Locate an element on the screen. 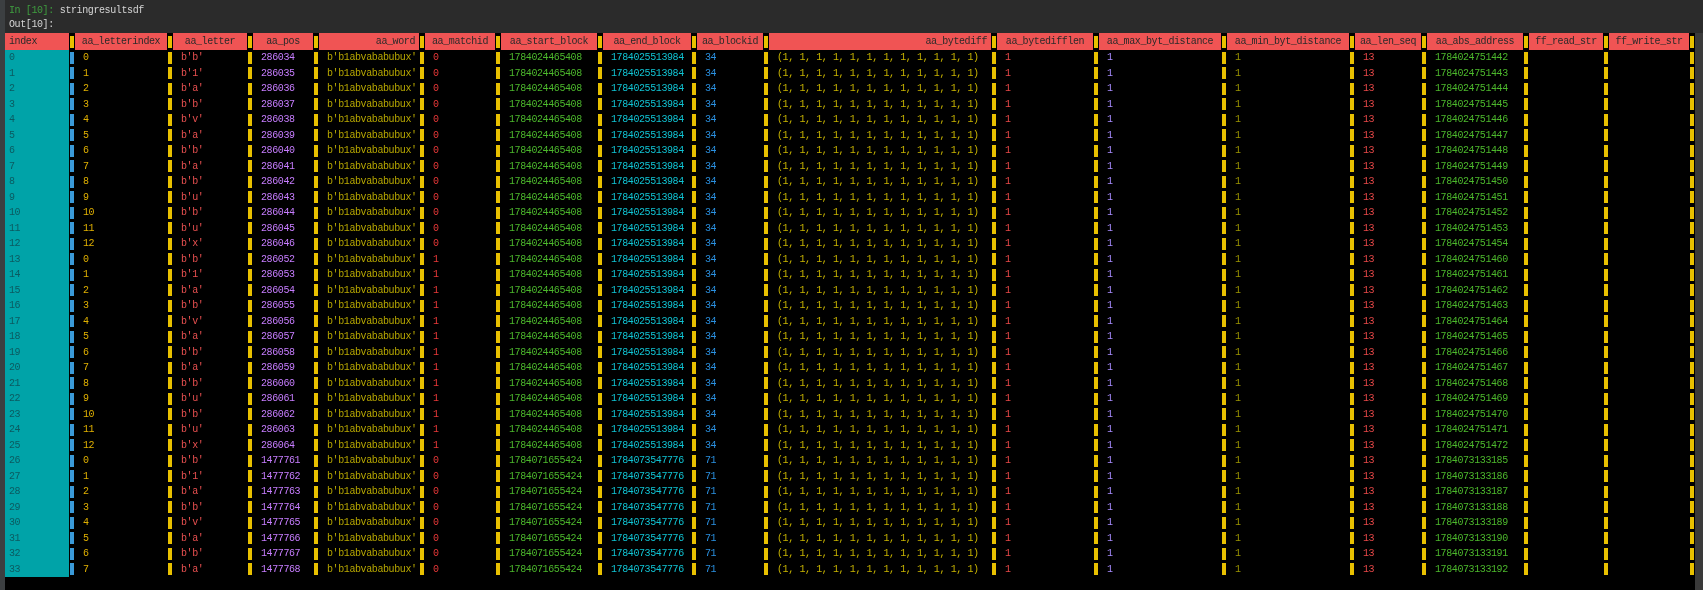  column-header: ff_read_str is located at coordinates (1566, 41).